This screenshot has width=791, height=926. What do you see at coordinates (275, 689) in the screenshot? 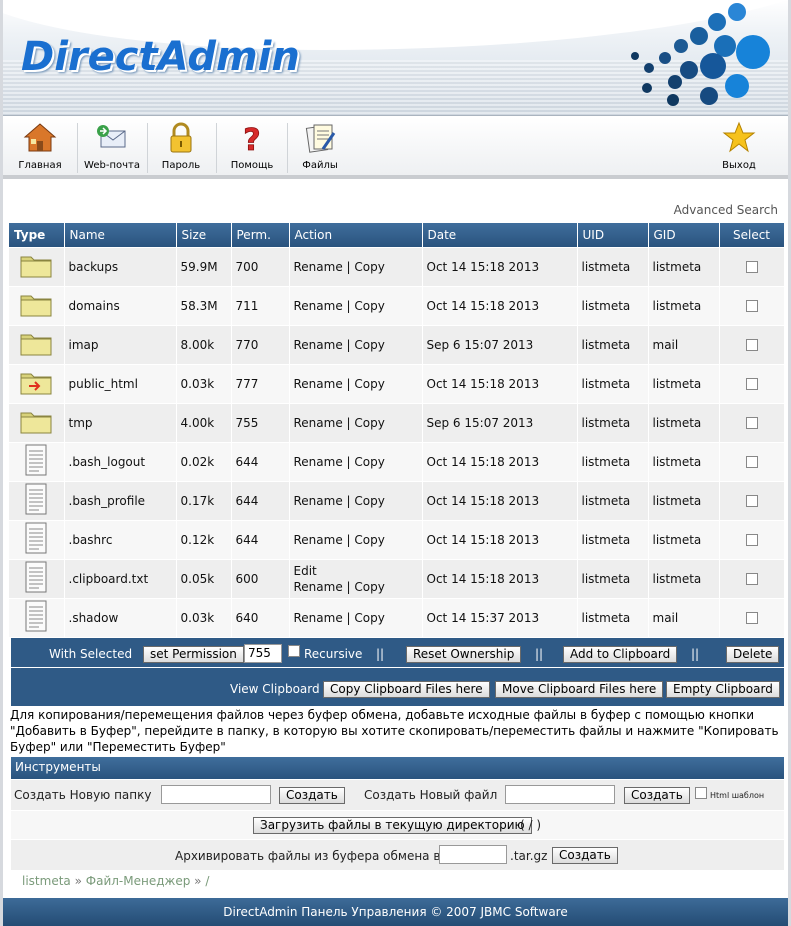
I see `view-clipboard-link: View Clipboard` at bounding box center [275, 689].